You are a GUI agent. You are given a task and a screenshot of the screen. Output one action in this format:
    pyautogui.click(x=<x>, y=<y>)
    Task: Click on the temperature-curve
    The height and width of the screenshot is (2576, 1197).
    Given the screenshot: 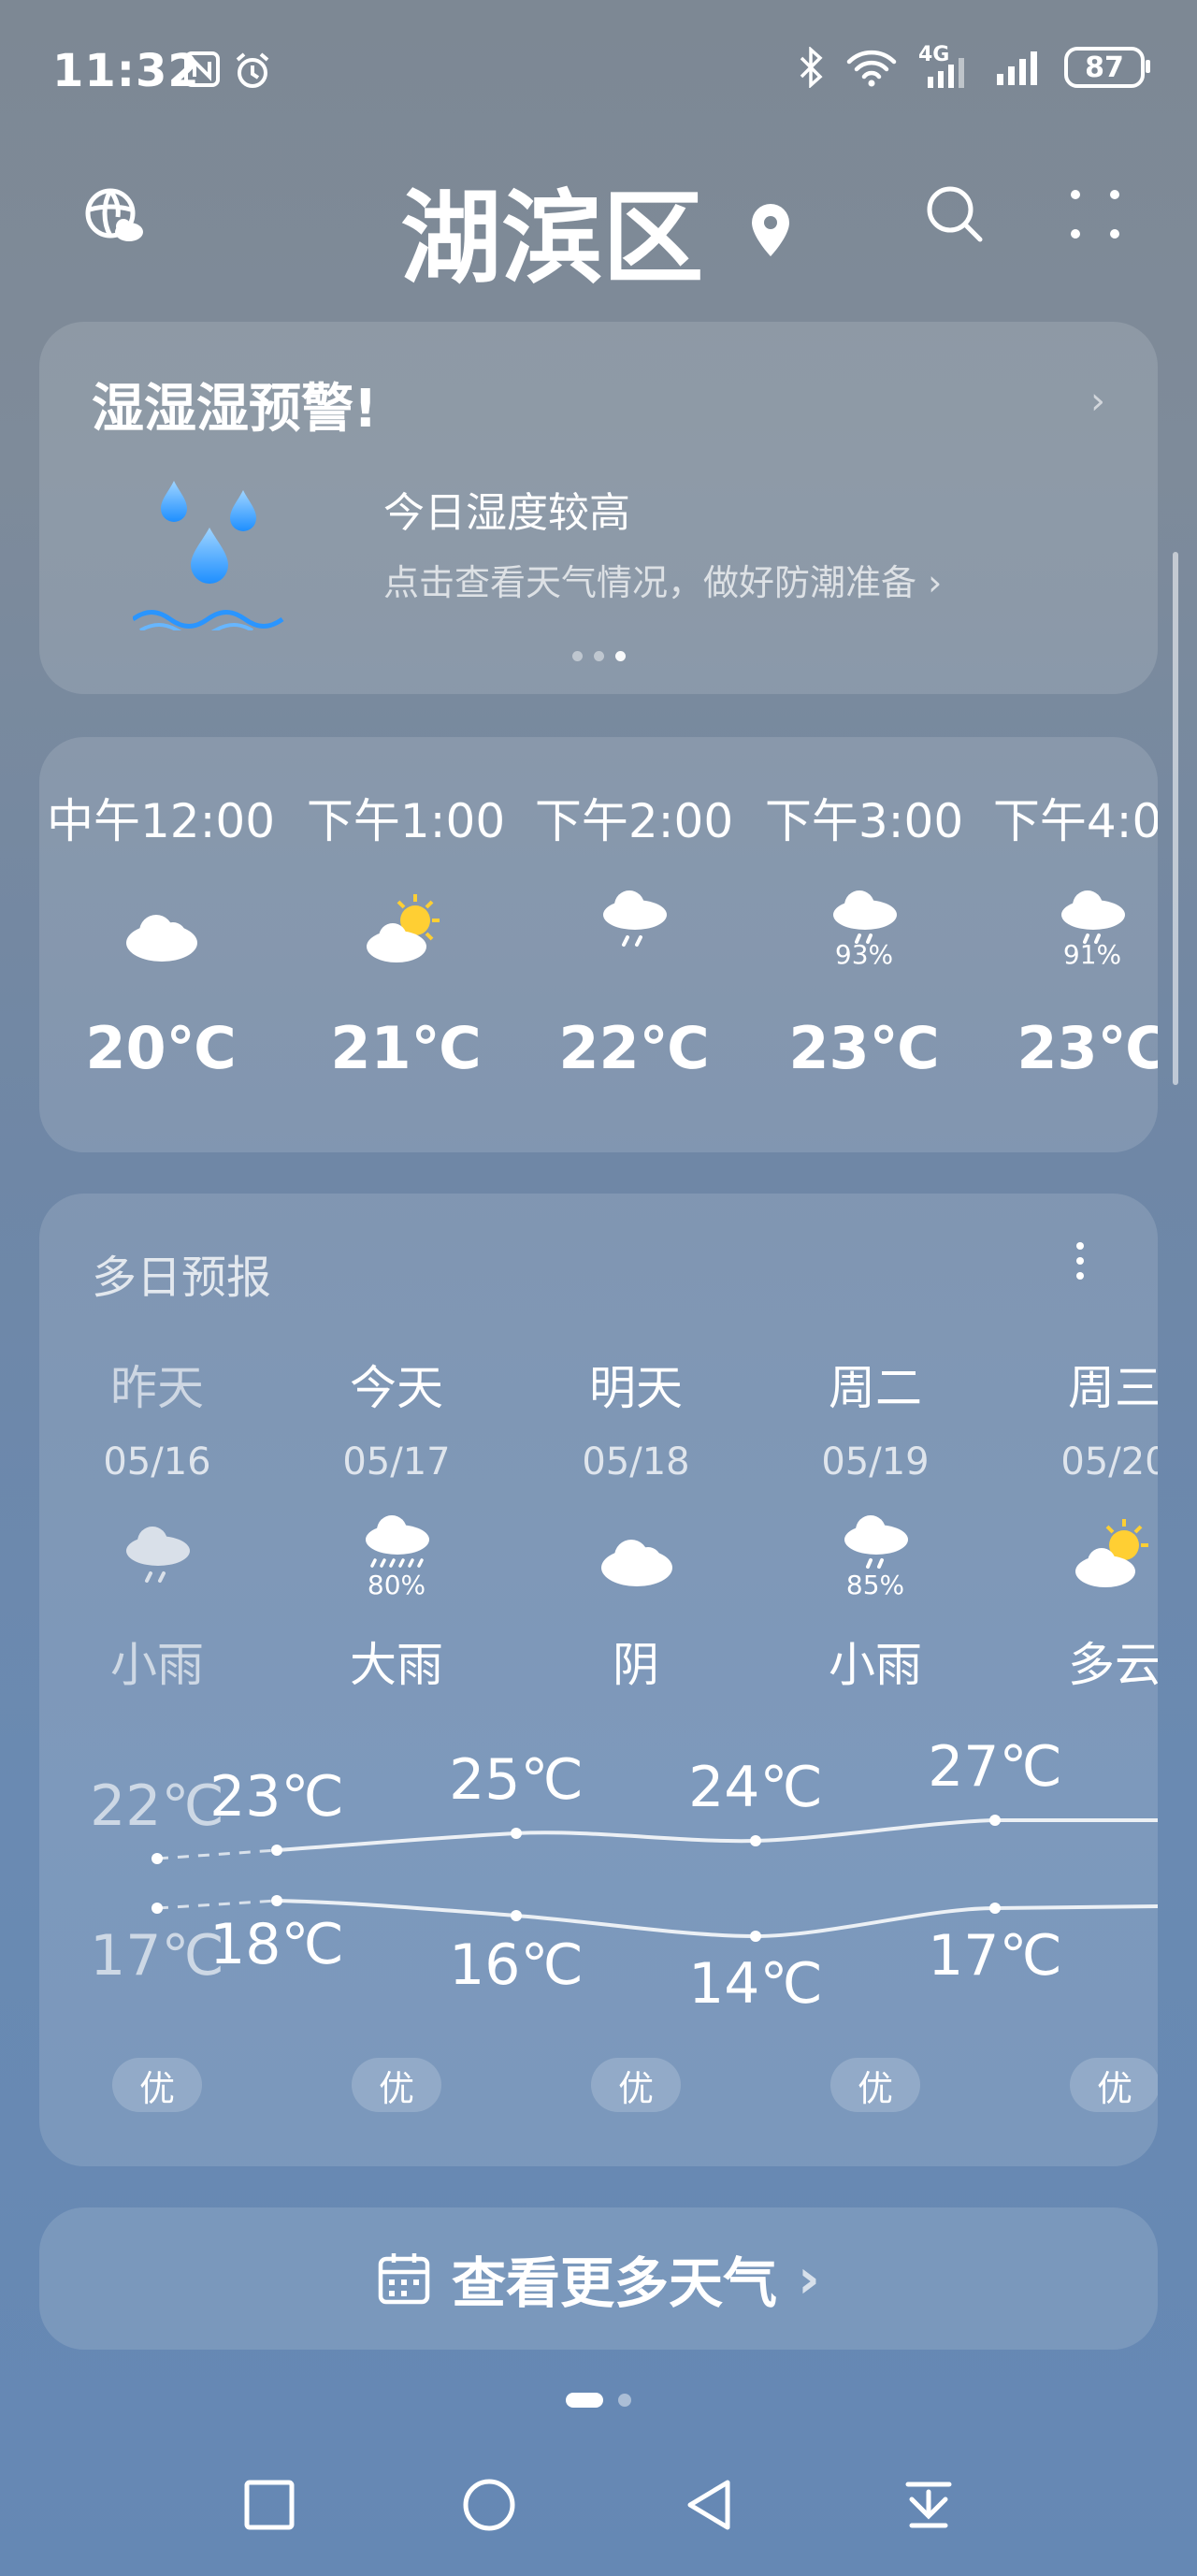 What is the action you would take?
    pyautogui.click(x=654, y=1878)
    